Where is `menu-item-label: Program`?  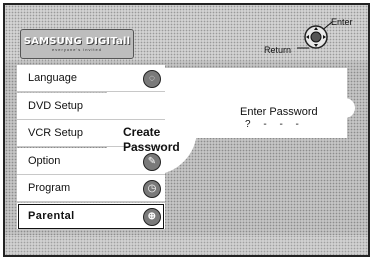
menu-item-label: Program is located at coordinates (49, 188).